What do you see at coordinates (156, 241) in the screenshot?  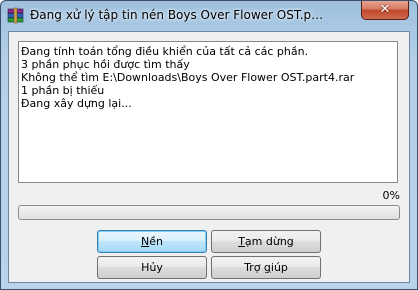 I see `compress-label-rest: ền` at bounding box center [156, 241].